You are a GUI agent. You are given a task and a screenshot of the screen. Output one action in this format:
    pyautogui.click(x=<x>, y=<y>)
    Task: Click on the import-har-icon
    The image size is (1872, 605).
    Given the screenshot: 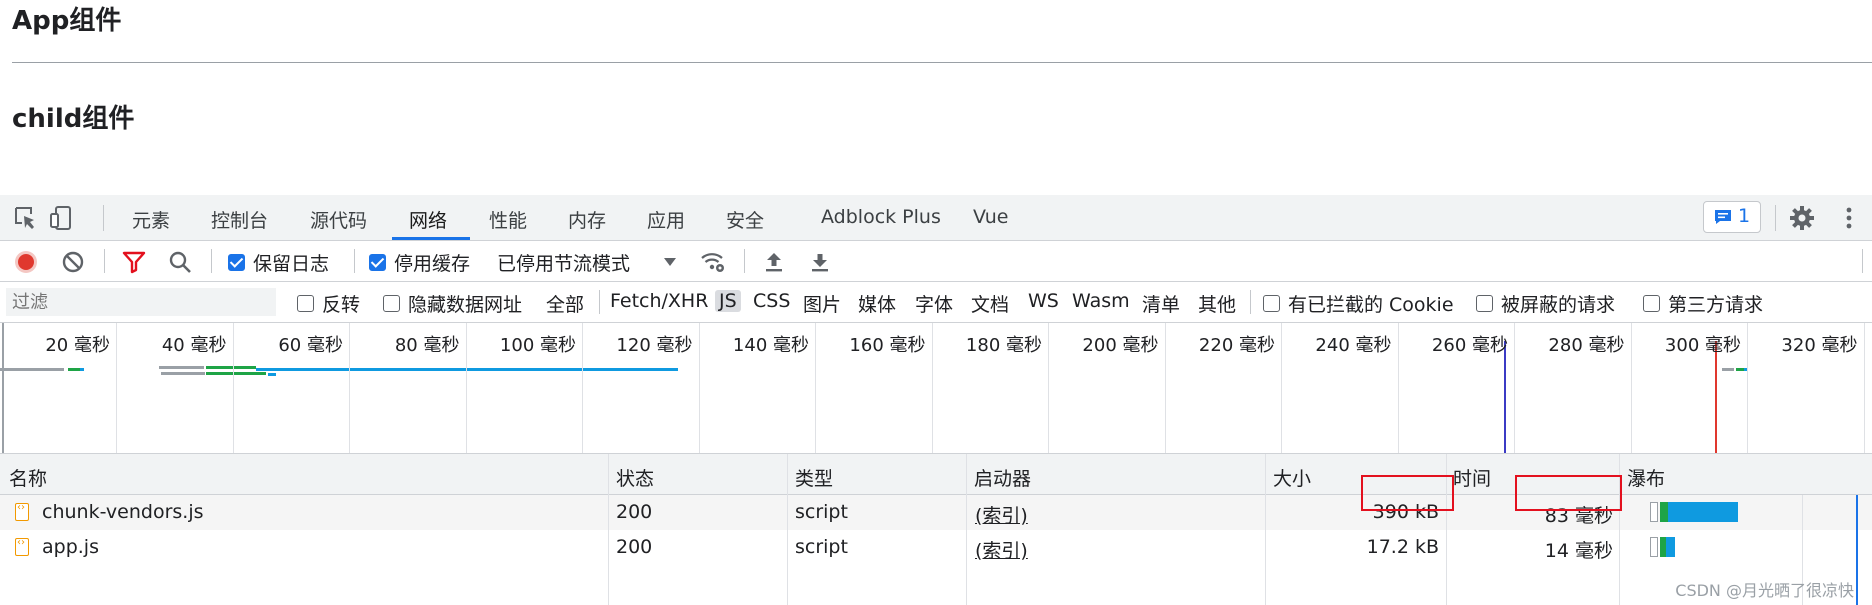 What is the action you would take?
    pyautogui.click(x=774, y=262)
    